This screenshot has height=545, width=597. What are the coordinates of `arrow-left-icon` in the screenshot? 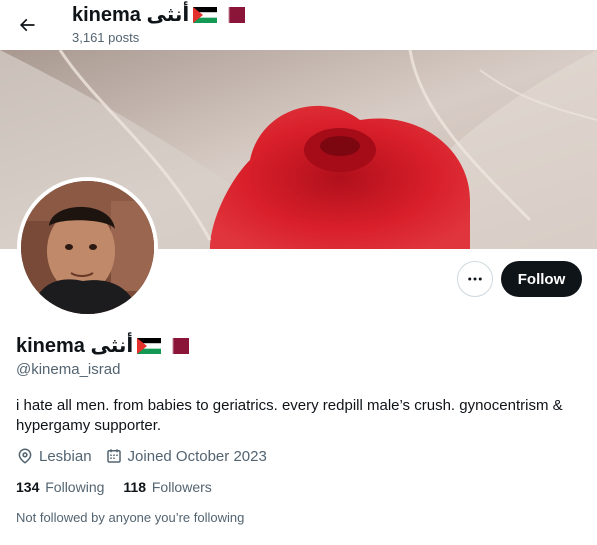 It's located at (27, 25).